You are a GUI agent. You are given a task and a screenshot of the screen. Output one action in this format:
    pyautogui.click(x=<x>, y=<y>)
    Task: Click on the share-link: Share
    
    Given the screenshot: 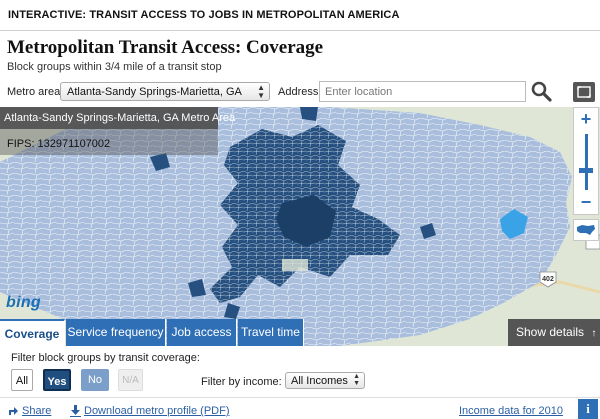 What is the action you would take?
    pyautogui.click(x=36, y=411)
    